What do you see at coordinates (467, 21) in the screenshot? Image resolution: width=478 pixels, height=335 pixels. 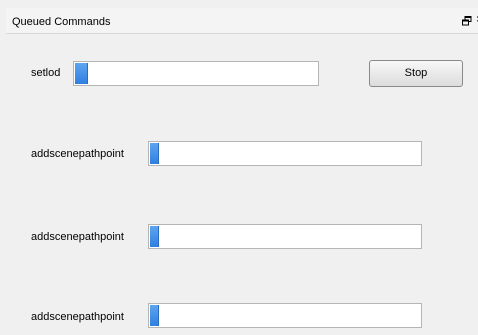 I see `restore-window-icon` at bounding box center [467, 21].